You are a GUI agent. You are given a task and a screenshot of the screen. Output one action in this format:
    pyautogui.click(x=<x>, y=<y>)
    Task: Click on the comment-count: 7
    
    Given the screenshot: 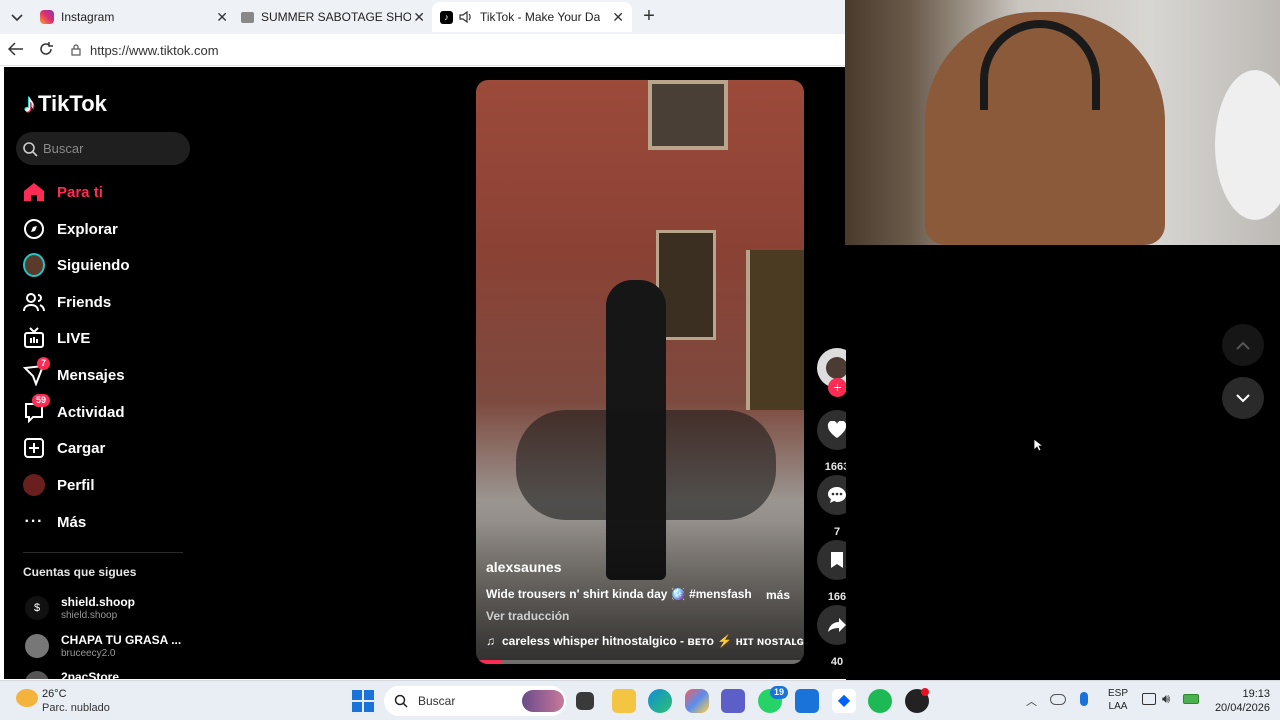 What is the action you would take?
    pyautogui.click(x=837, y=532)
    